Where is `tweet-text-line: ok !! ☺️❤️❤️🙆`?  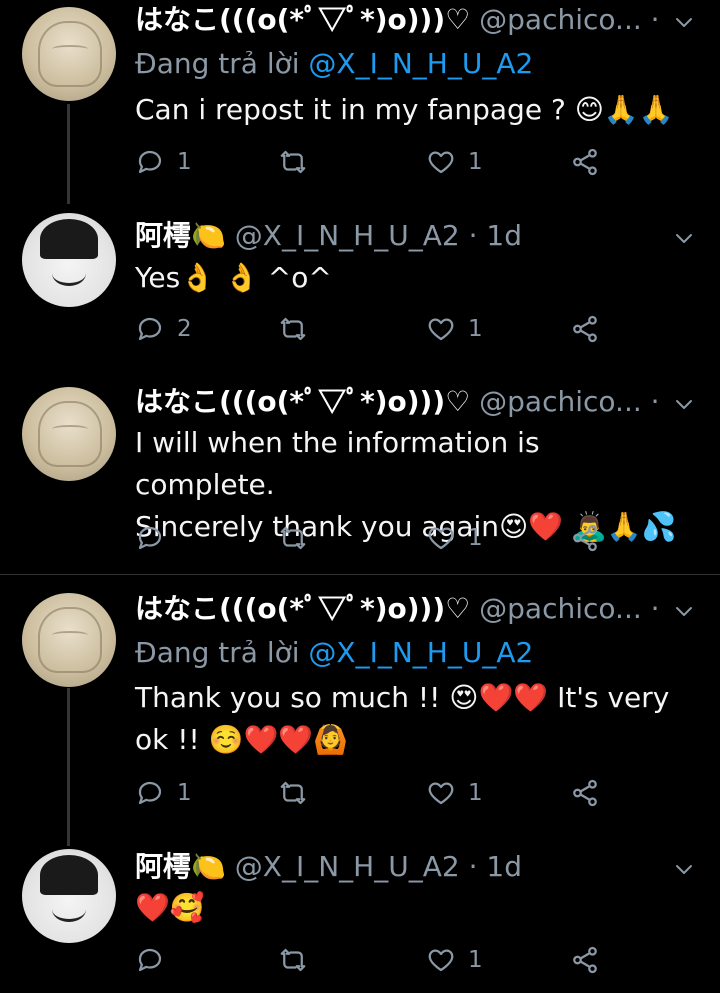 tweet-text-line: ok !! ☺️❤️❤️🙆 is located at coordinates (242, 739).